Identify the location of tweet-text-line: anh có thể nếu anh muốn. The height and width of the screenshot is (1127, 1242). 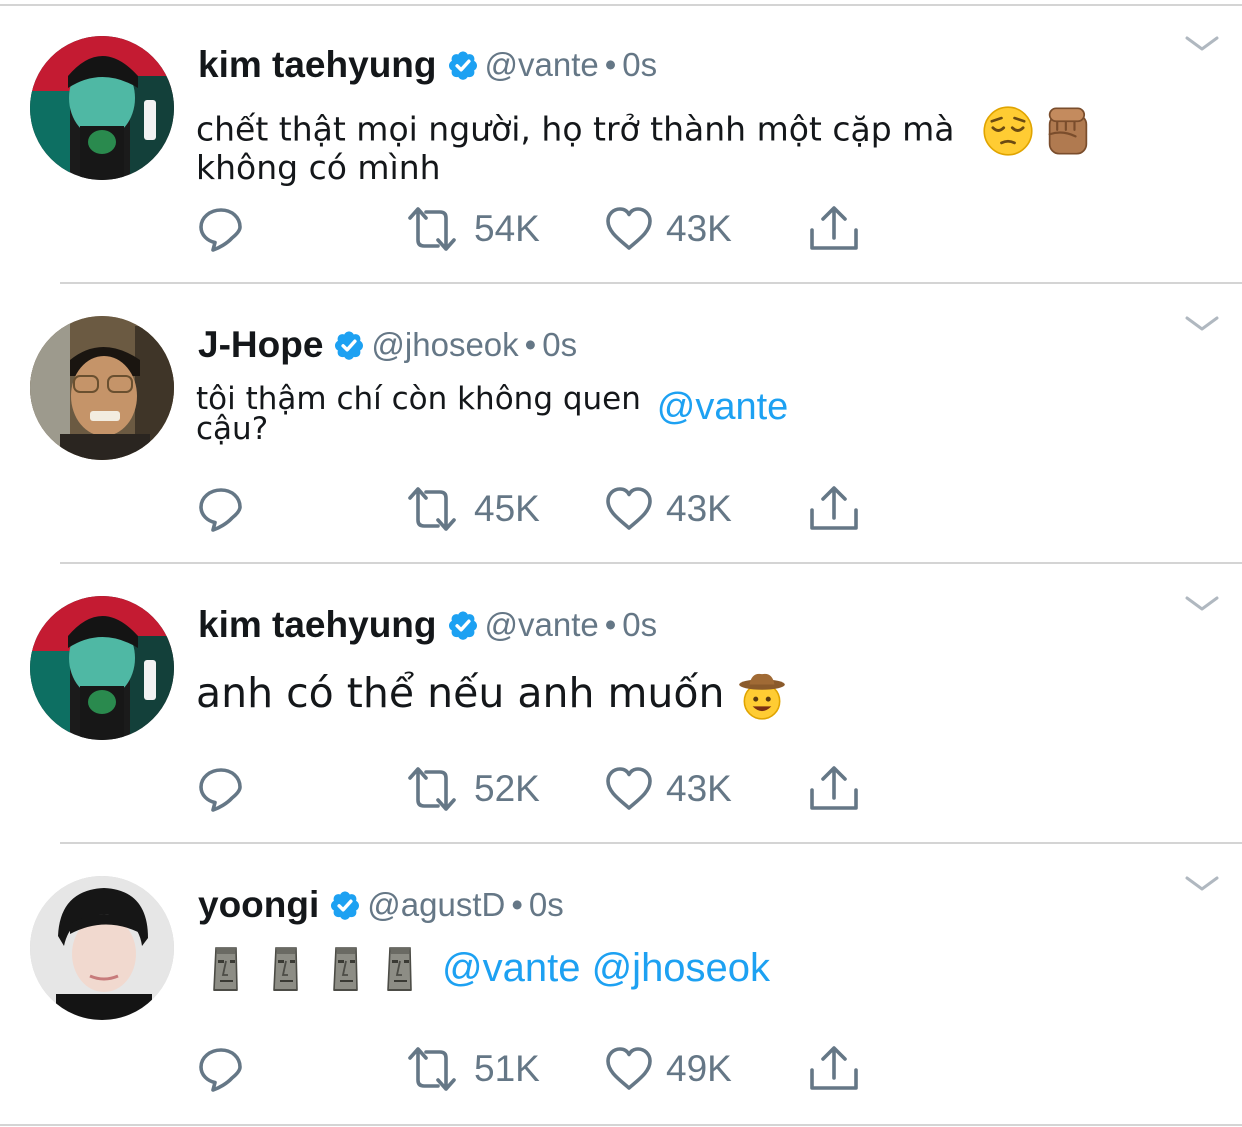
(460, 693).